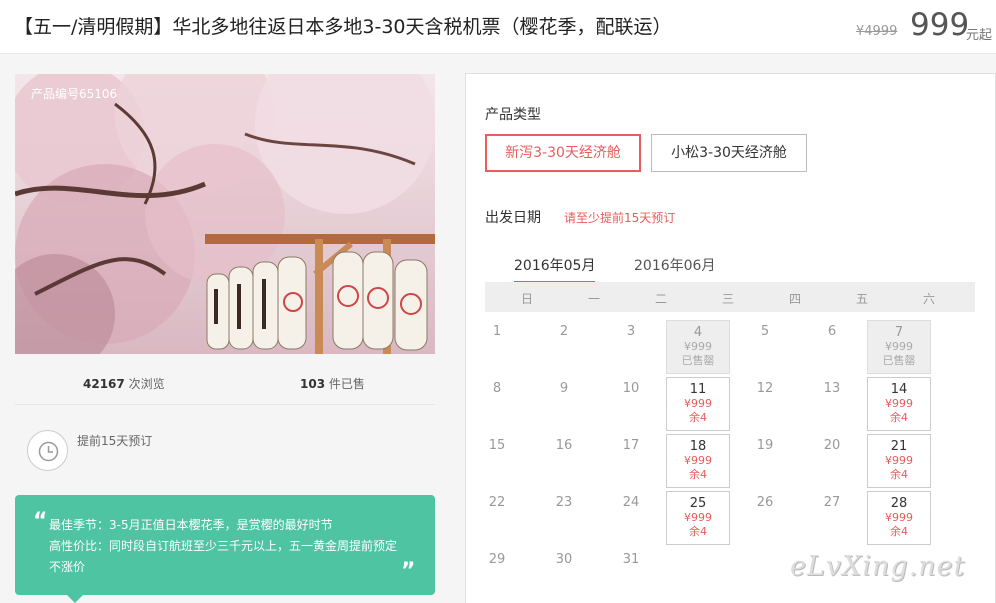 This screenshot has height=603, width=996. I want to click on calendar-day-number: 5, so click(765, 331).